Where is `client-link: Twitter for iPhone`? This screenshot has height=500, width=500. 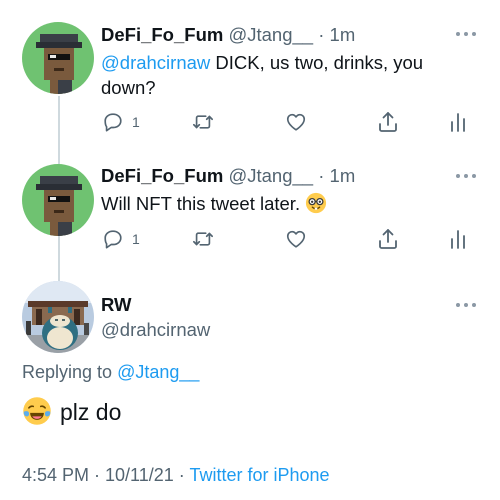 client-link: Twitter for iPhone is located at coordinates (259, 475).